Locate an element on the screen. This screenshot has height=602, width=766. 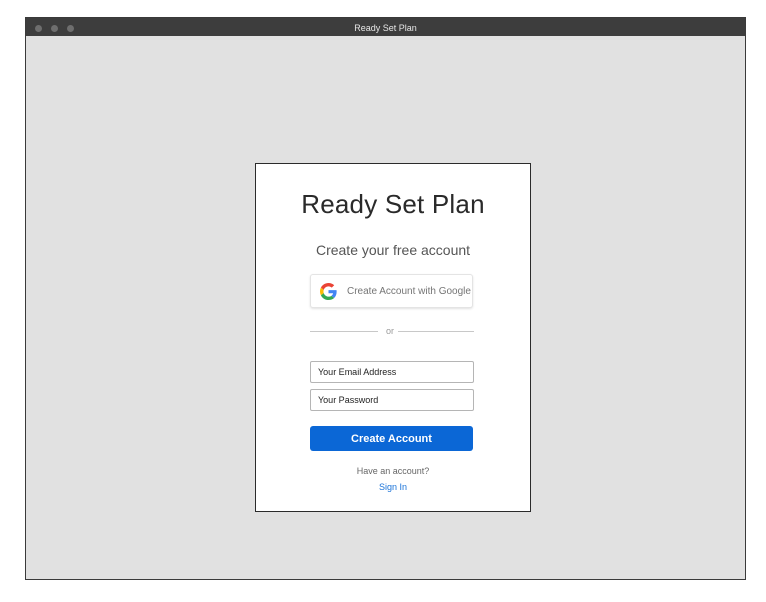
have-account-text: Have an account? is located at coordinates (393, 471).